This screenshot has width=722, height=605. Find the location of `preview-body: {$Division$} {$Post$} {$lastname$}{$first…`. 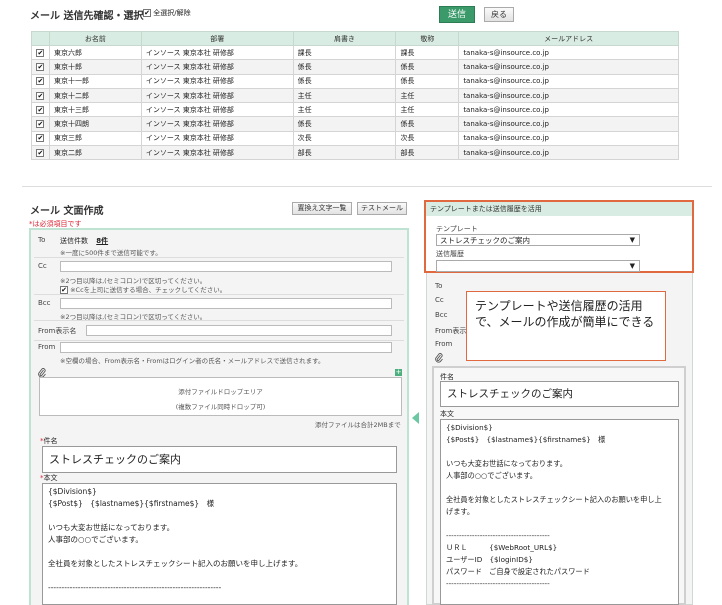

preview-body: {$Division$} {$Post$} {$lastname$}{$first… is located at coordinates (559, 512).